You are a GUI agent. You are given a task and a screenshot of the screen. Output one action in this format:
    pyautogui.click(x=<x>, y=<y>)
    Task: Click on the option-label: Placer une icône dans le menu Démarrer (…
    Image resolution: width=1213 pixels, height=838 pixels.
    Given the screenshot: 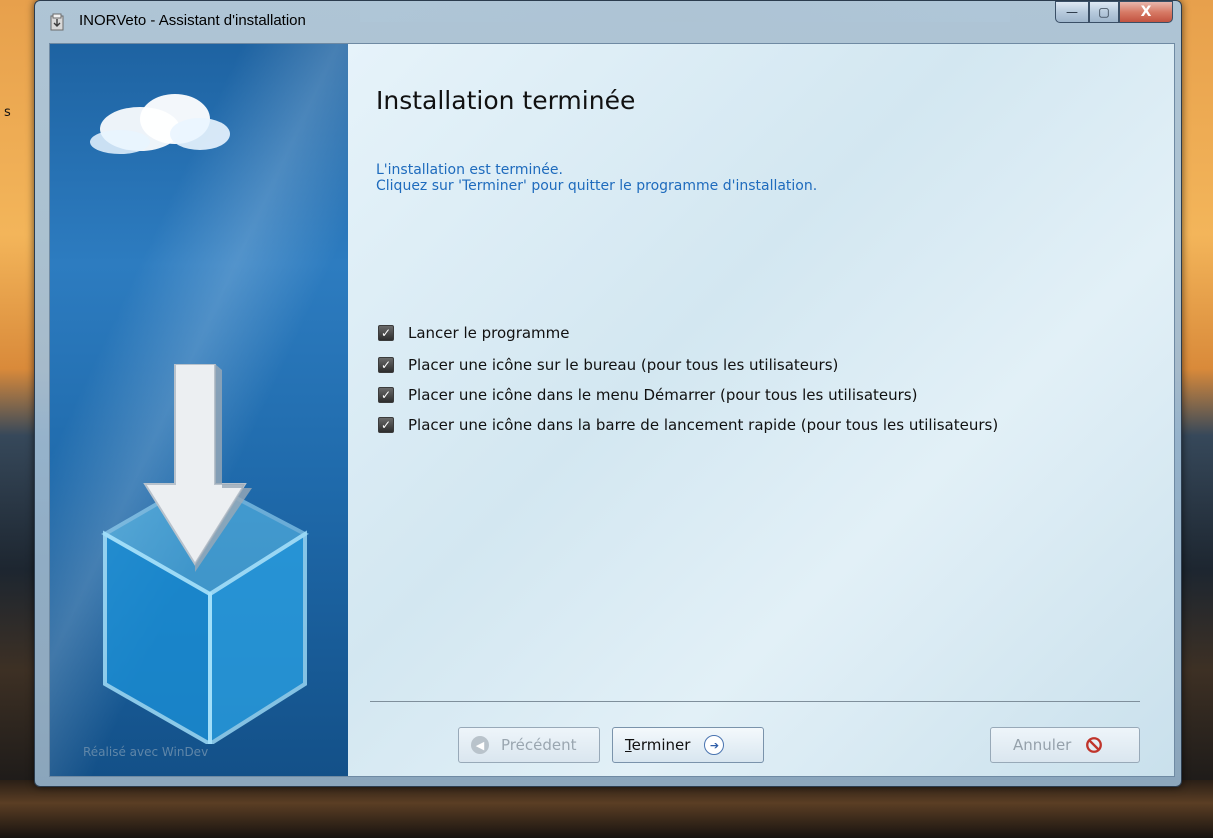 What is the action you would take?
    pyautogui.click(x=663, y=395)
    